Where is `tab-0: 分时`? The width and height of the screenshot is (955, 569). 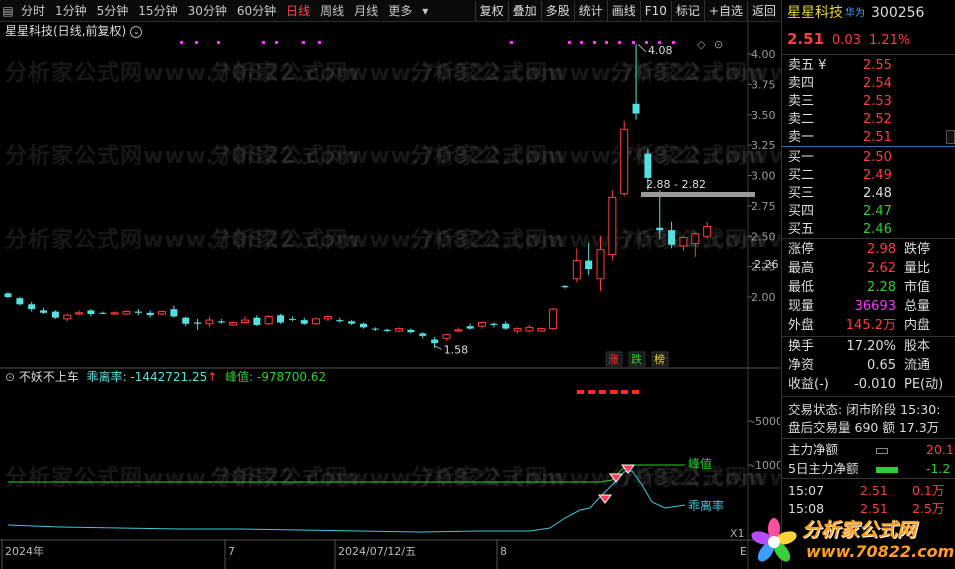 tab-0: 分时 is located at coordinates (33, 10).